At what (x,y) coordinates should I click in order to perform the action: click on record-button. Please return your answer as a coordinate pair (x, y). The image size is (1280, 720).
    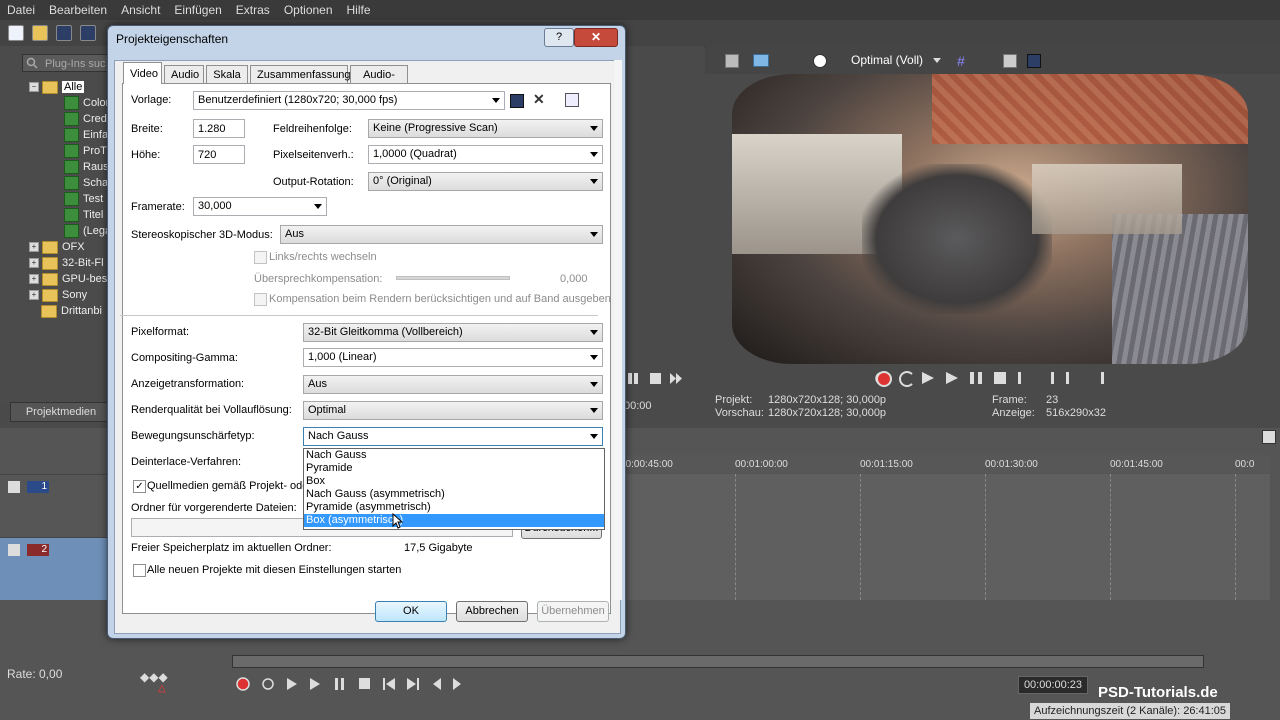
    Looking at the image, I should click on (884, 379).